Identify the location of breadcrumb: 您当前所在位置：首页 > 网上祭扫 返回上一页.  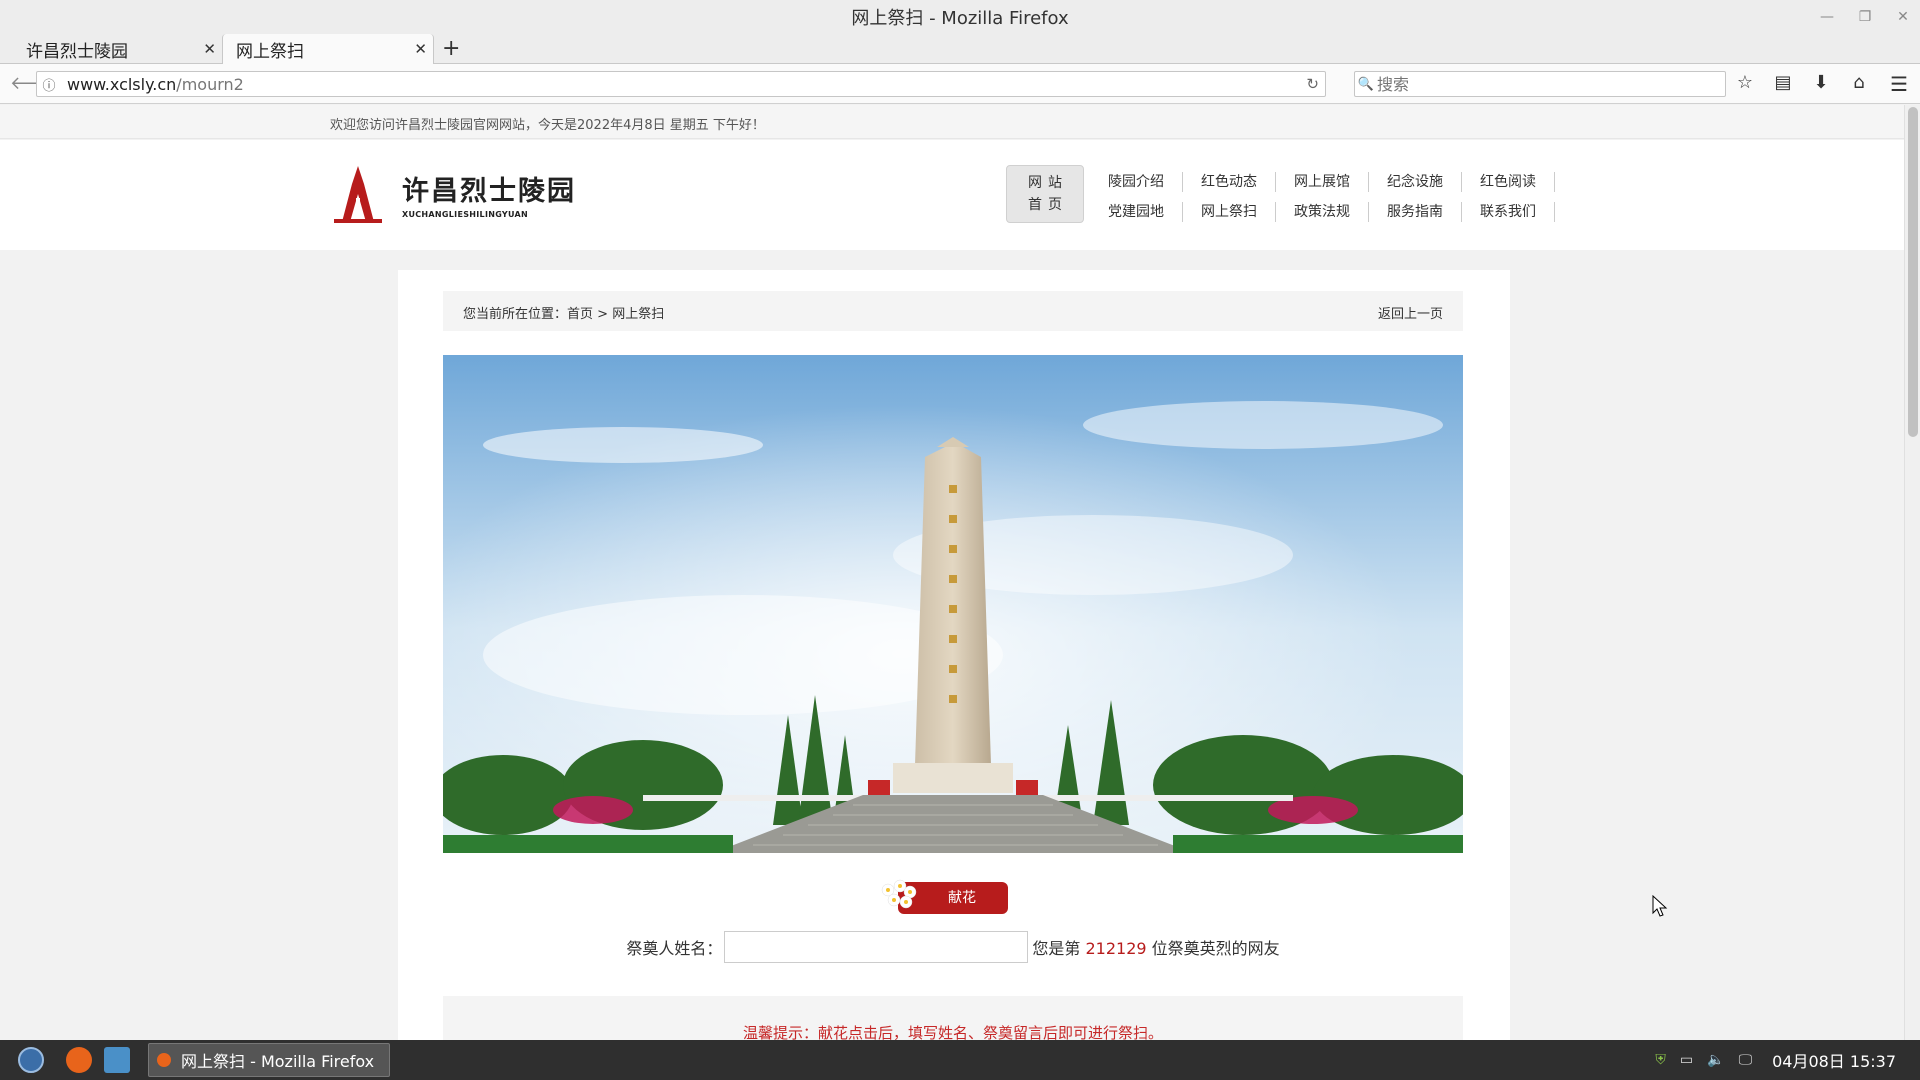
(953, 311).